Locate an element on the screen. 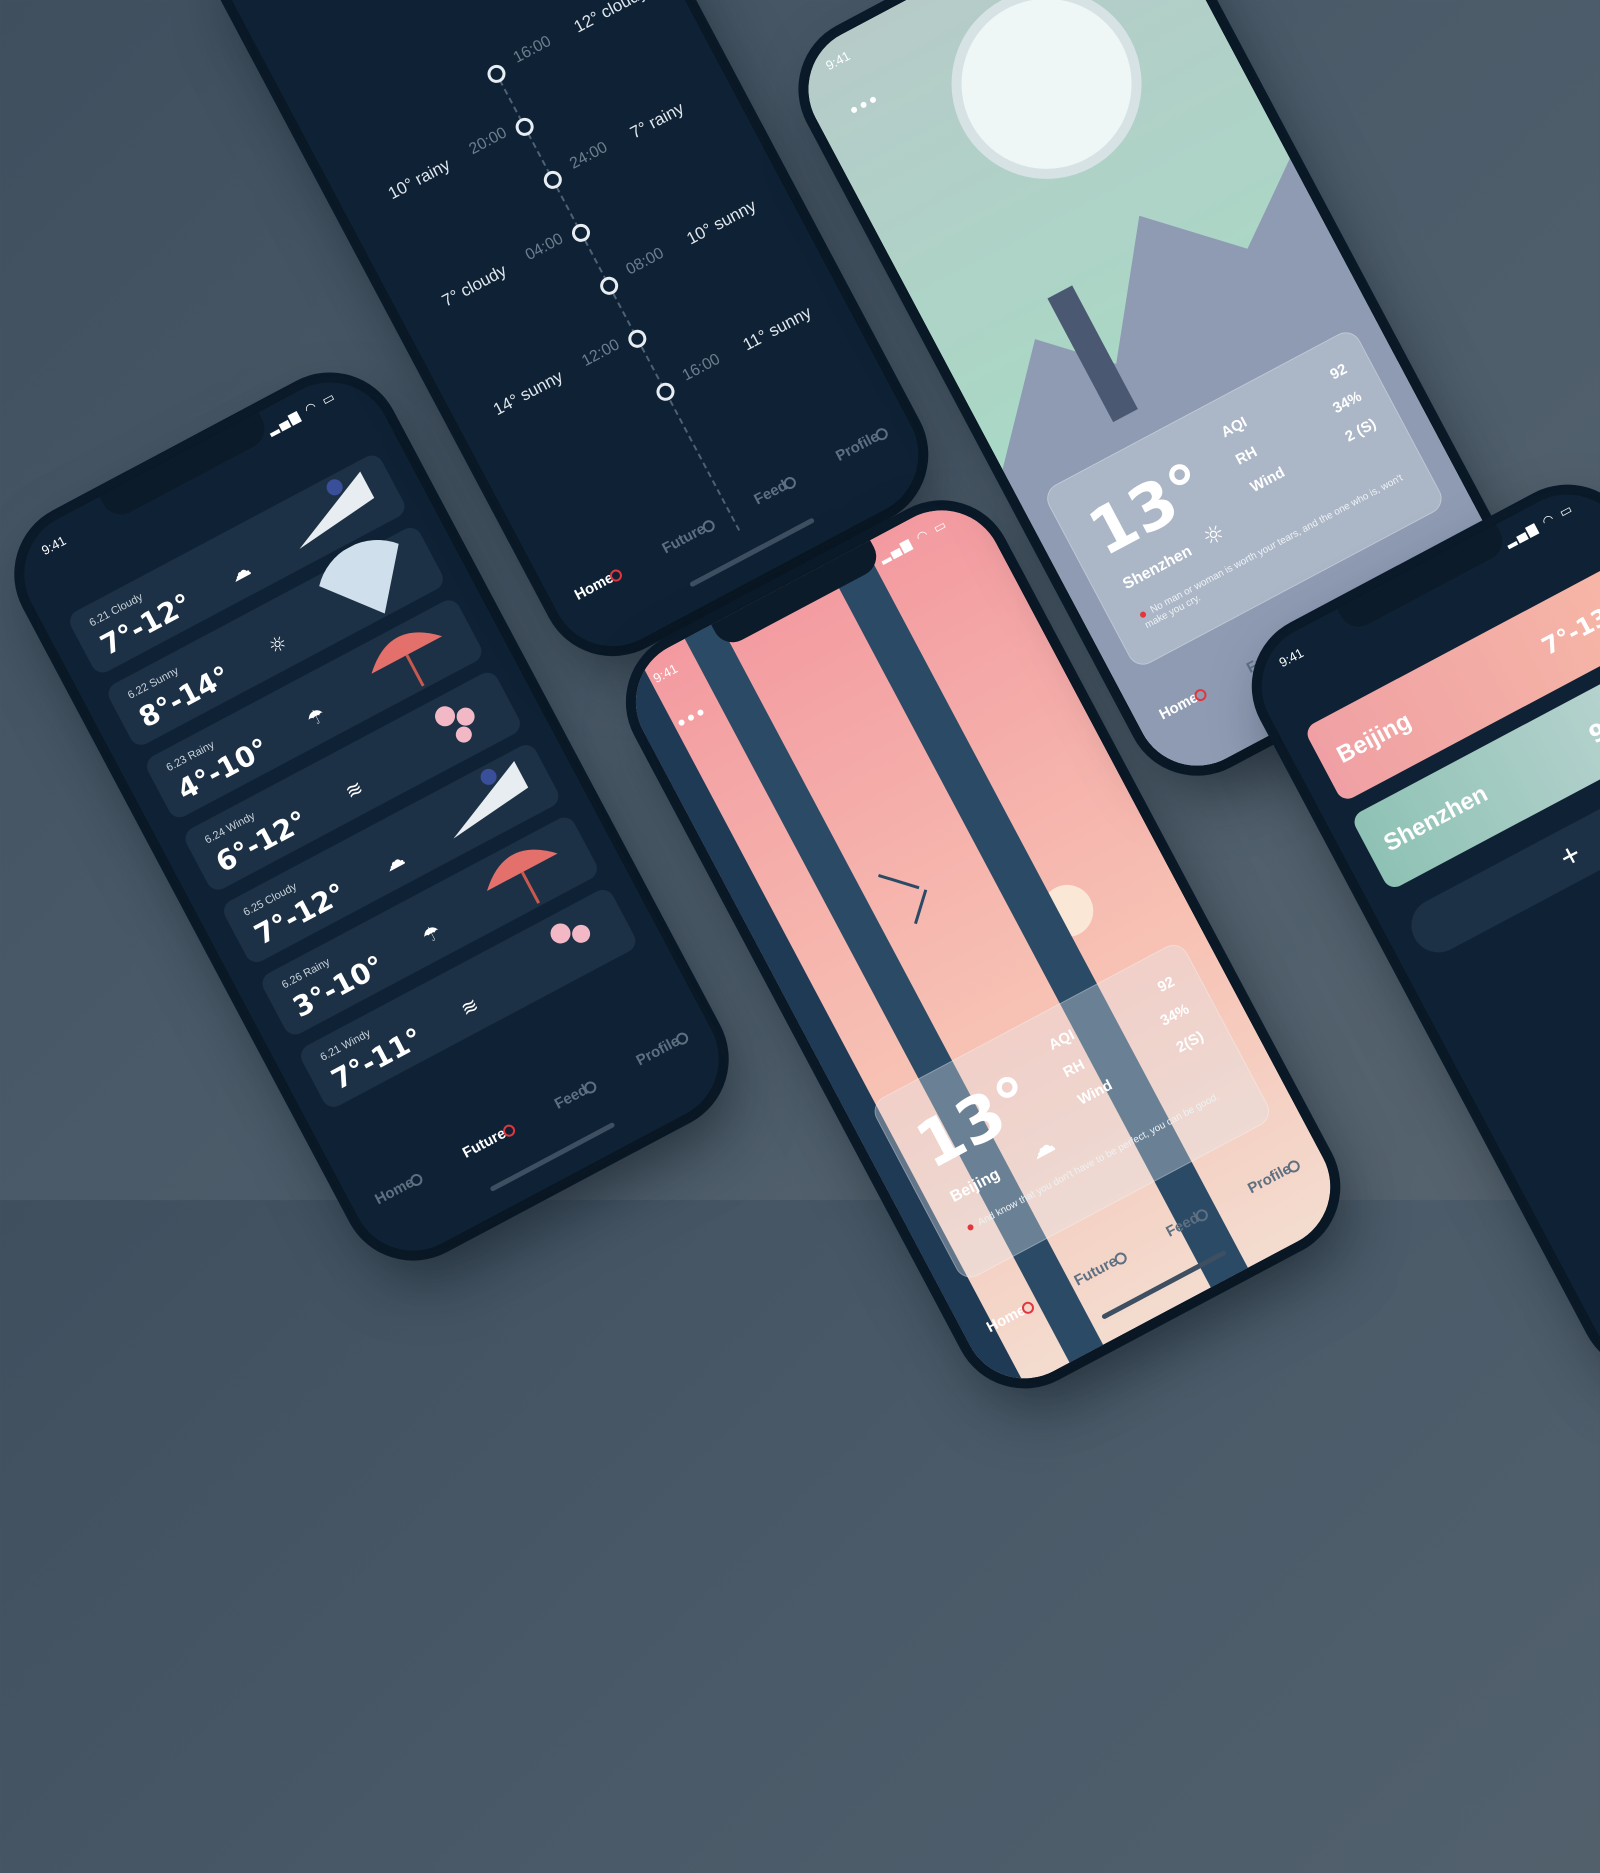  tab-profile: Profile is located at coordinates (662, 1048).